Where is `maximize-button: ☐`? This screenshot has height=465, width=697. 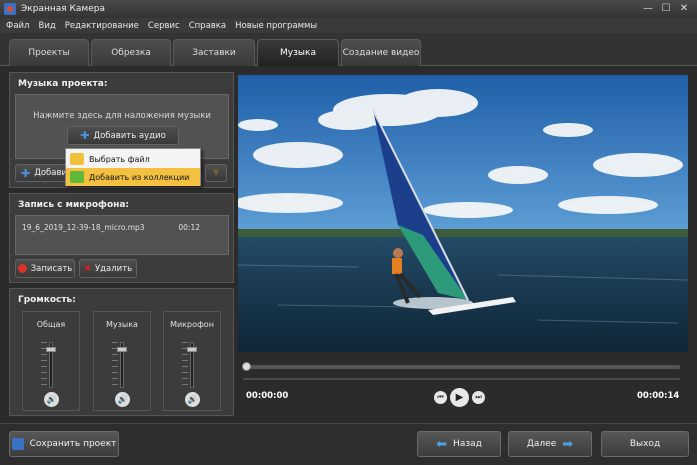
maximize-button: ☐ is located at coordinates (666, 8).